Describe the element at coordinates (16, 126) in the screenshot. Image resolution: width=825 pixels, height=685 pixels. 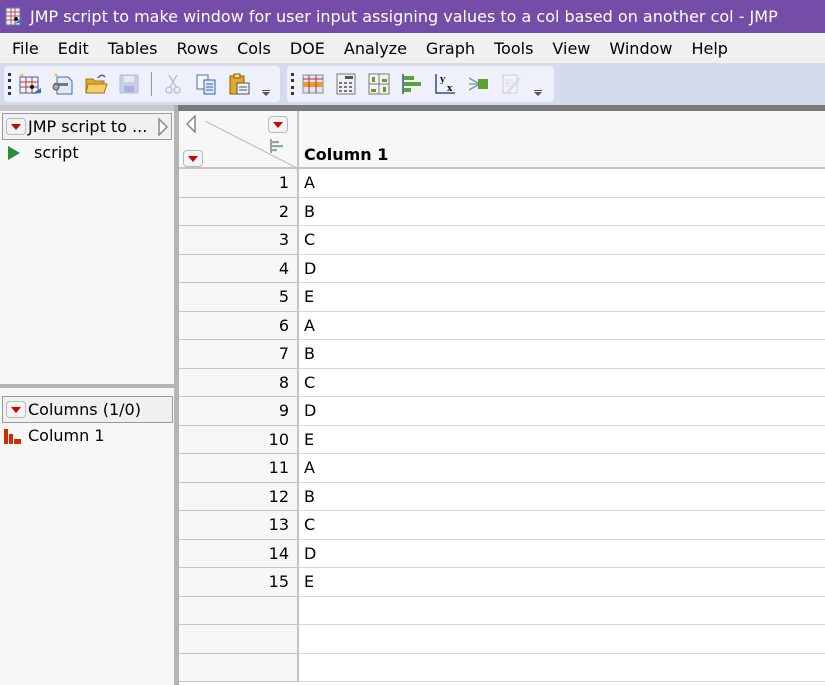
I see `table-red-triangle-menu` at that location.